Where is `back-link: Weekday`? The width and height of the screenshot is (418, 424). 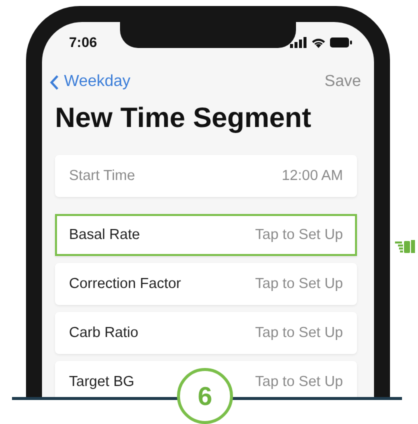
back-link: Weekday is located at coordinates (90, 82).